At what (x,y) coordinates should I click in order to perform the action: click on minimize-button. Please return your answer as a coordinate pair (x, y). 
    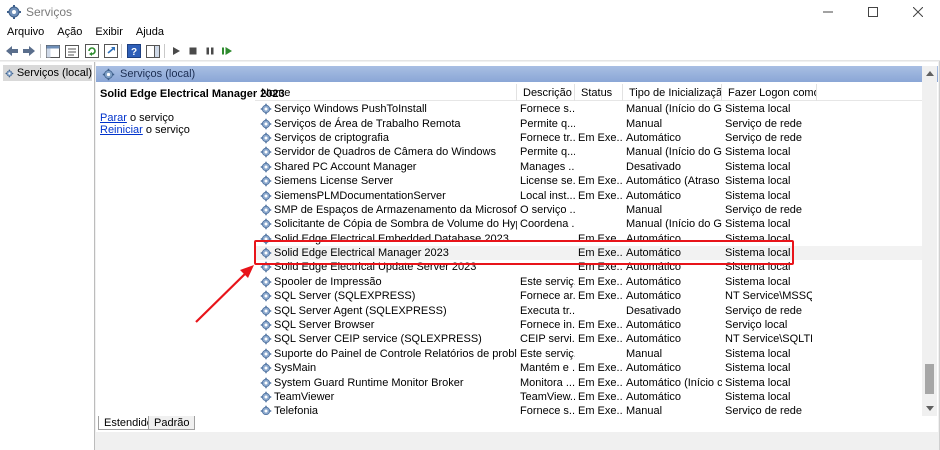
    Looking at the image, I should click on (827, 12).